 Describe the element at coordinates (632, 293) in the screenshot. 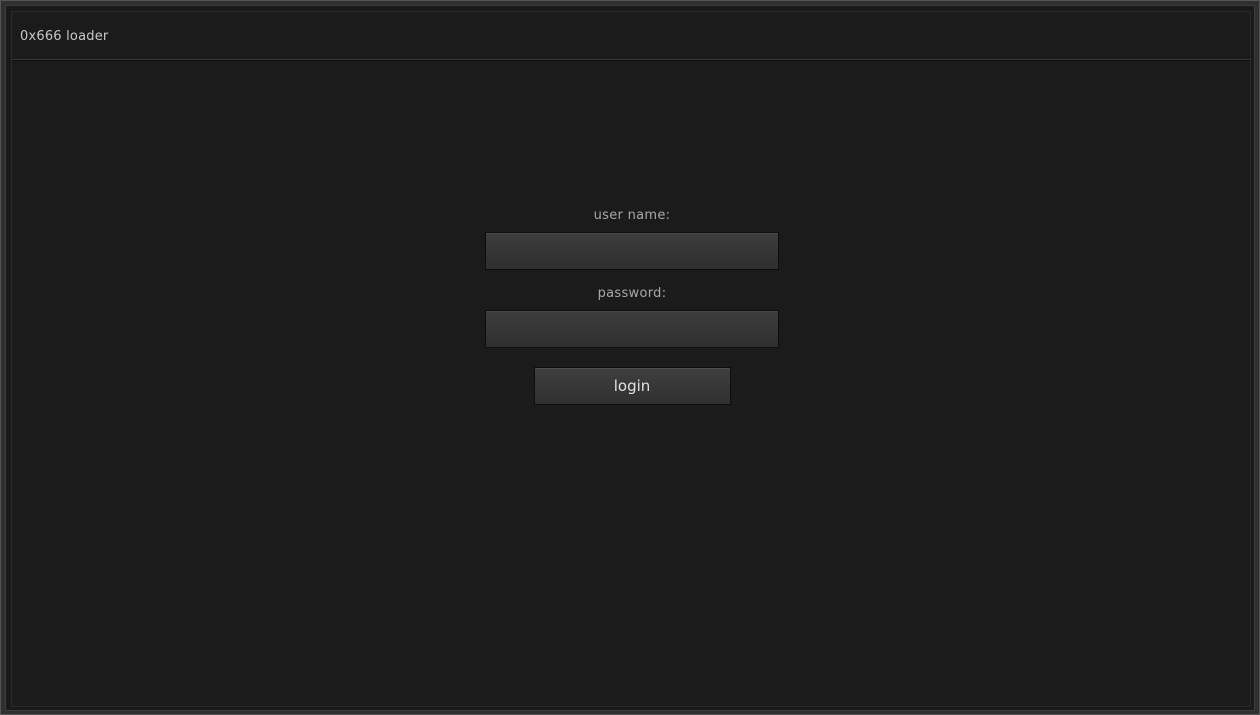

I see `password-label: password:` at that location.